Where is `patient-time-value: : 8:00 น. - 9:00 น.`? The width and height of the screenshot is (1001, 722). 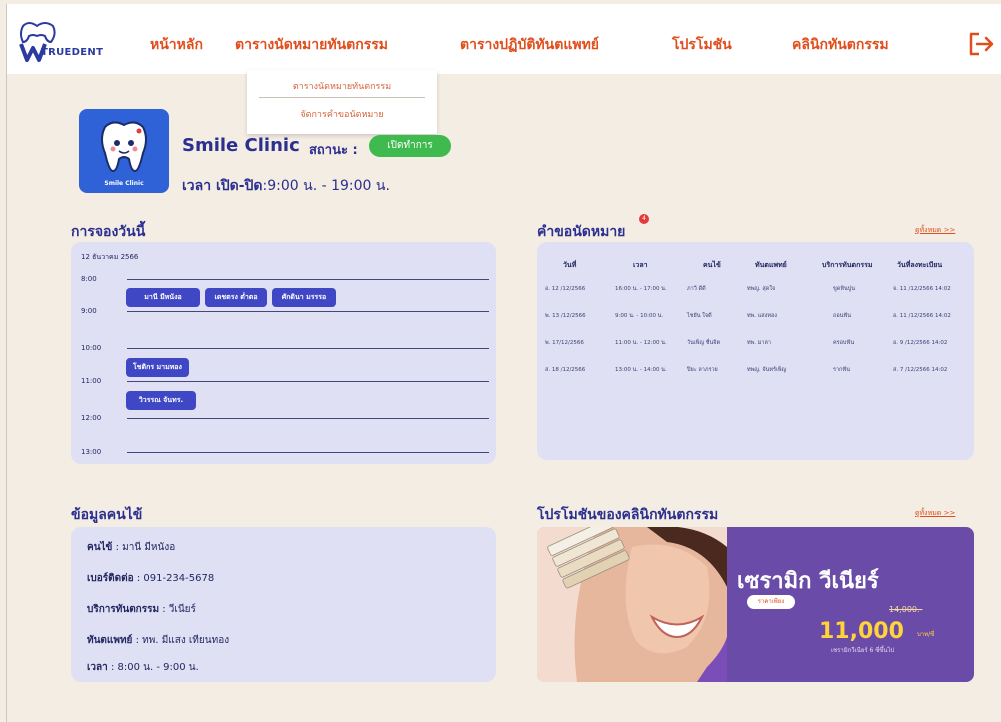 patient-time-value: : 8:00 น. - 9:00 น. is located at coordinates (153, 667).